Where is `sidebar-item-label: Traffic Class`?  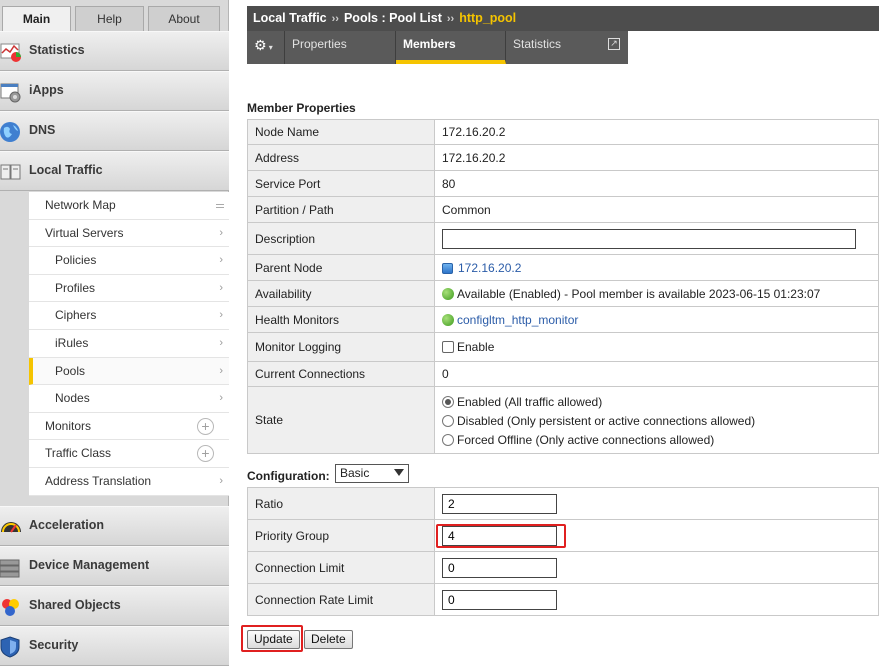 sidebar-item-label: Traffic Class is located at coordinates (78, 453).